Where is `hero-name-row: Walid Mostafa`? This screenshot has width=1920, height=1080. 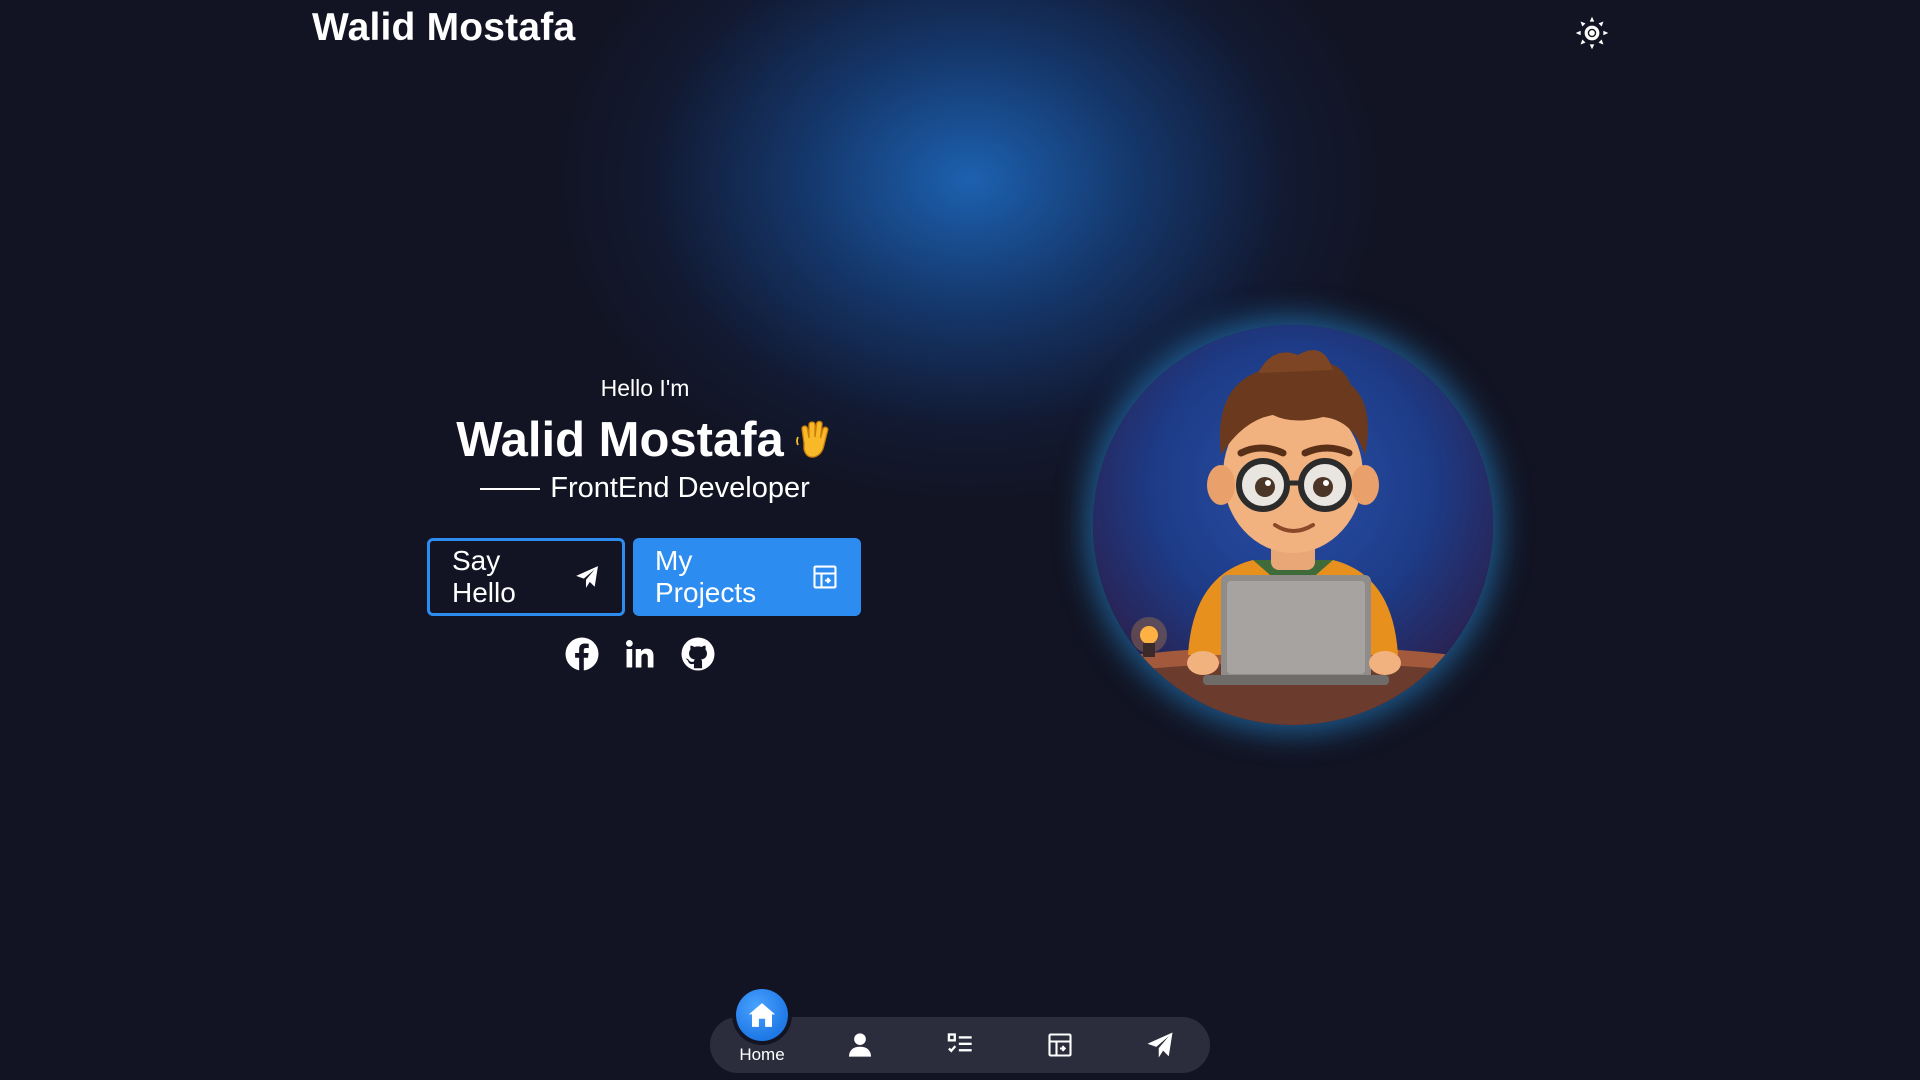 hero-name-row: Walid Mostafa is located at coordinates (645, 440).